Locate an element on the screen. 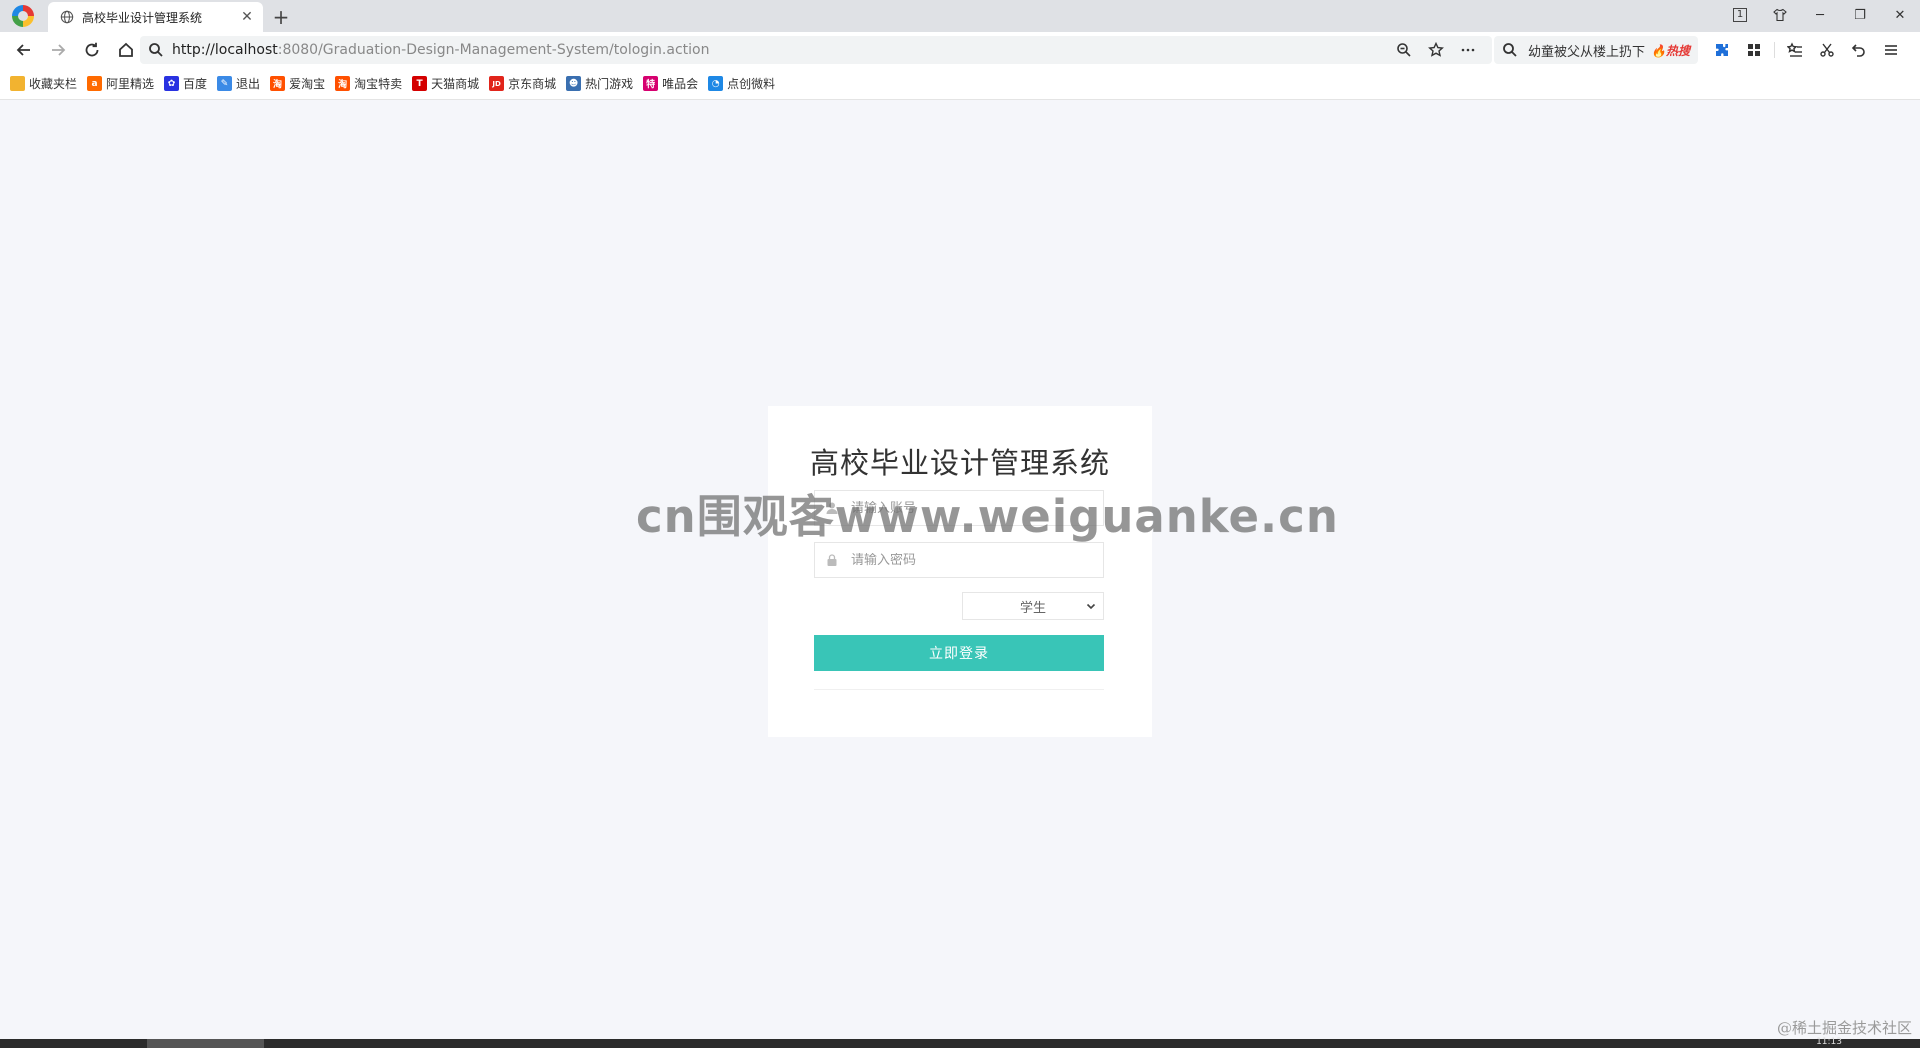  role-selected-value: 学生 is located at coordinates (1032, 608).